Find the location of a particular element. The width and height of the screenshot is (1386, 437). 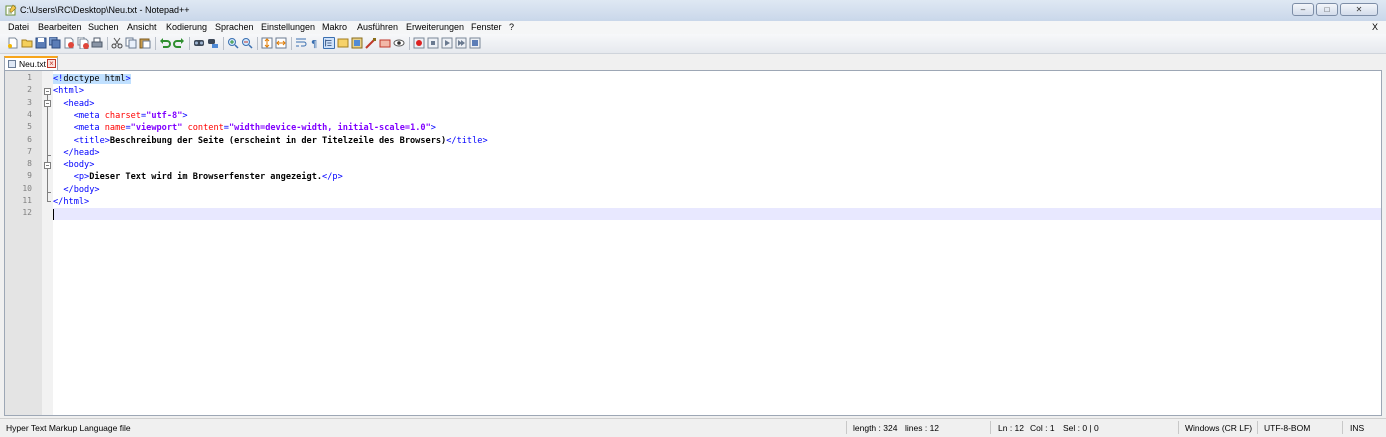

window-title: C:\Users\RC\Desktop\Neu.txt - Notepad++ is located at coordinates (105, 10).